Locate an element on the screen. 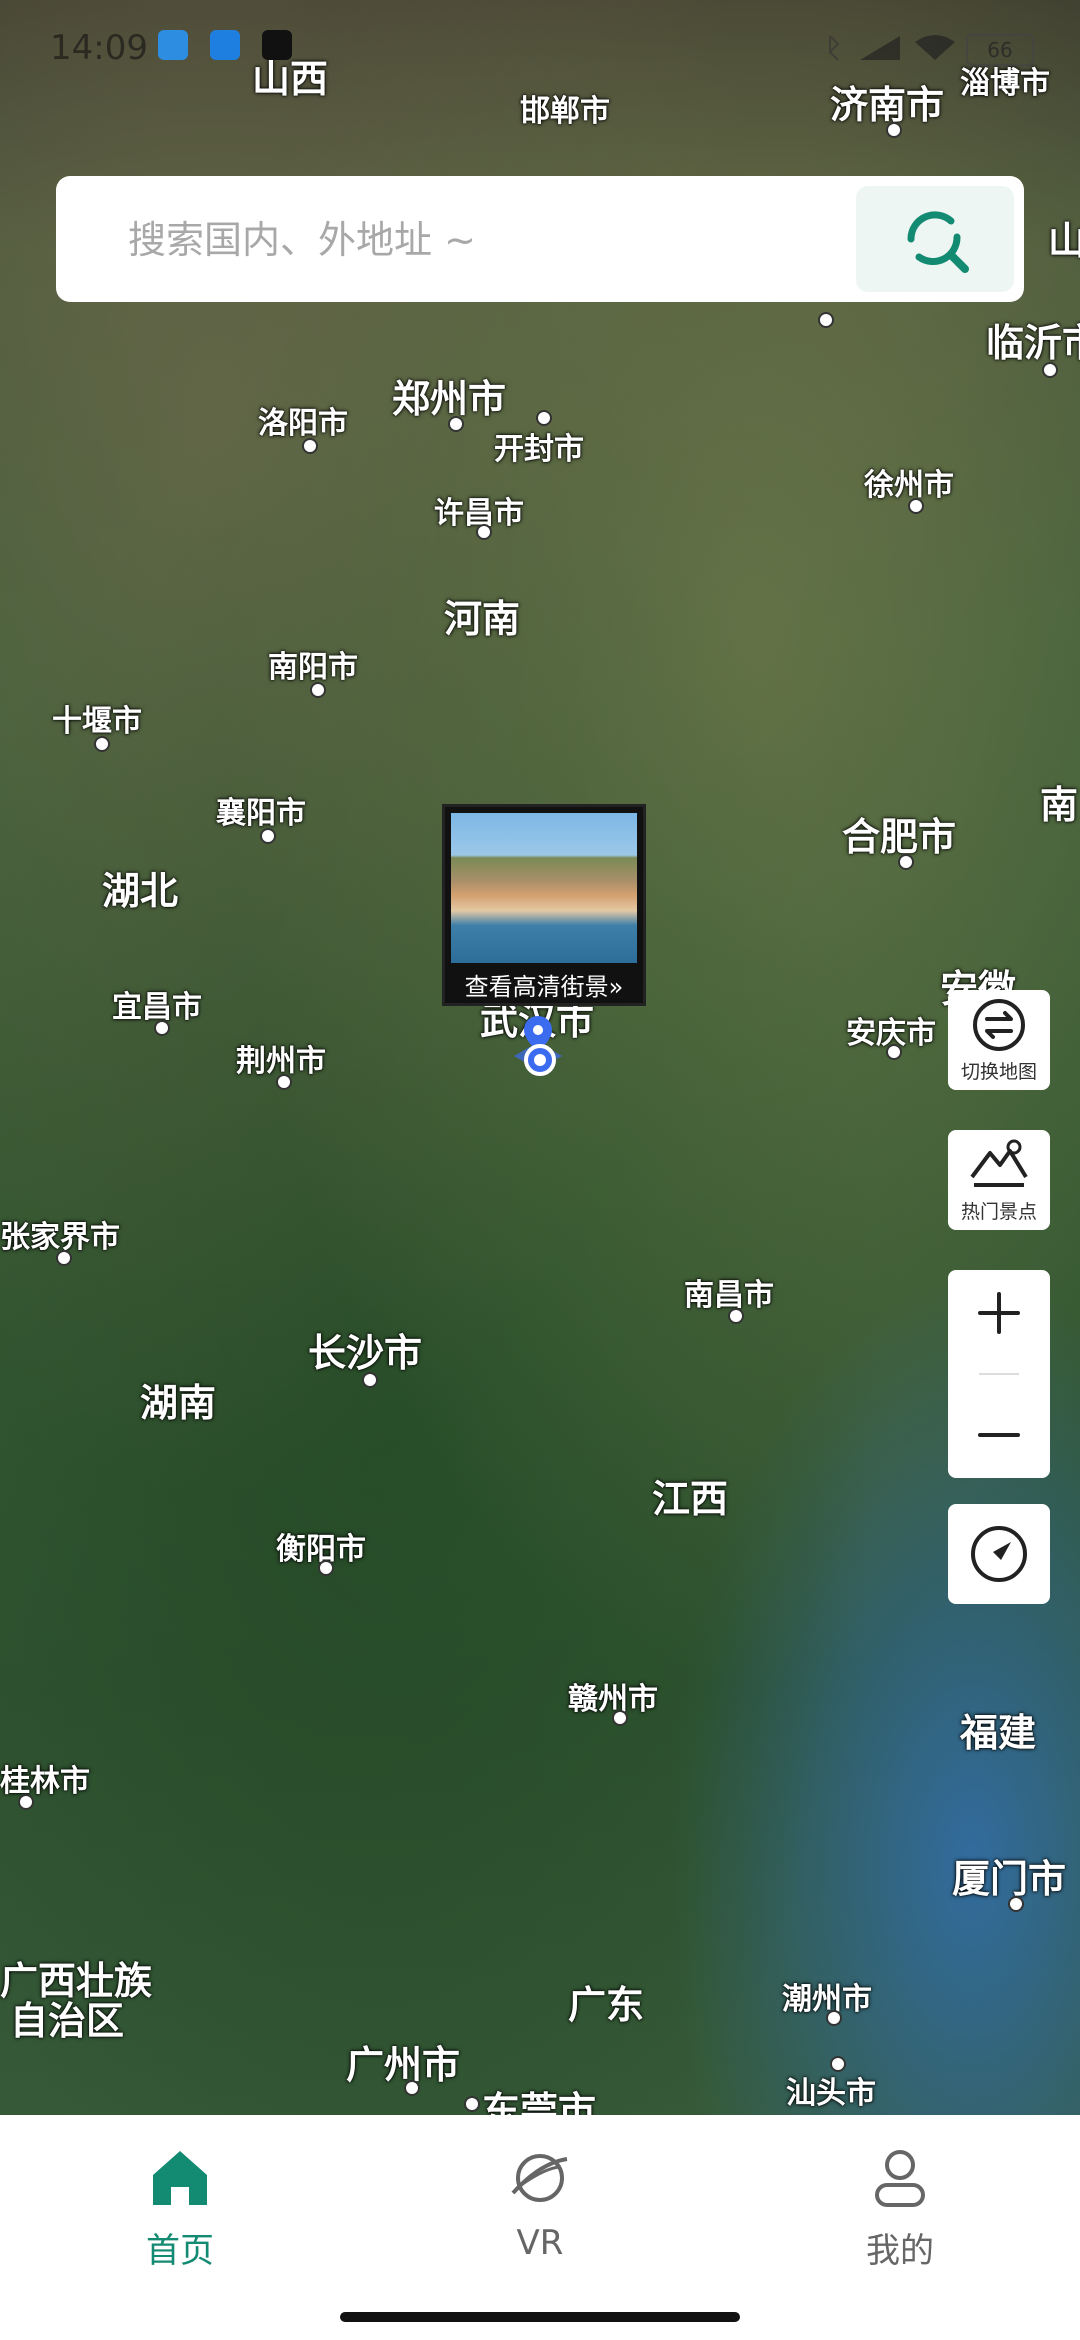  home-icon is located at coordinates (180, 2178).